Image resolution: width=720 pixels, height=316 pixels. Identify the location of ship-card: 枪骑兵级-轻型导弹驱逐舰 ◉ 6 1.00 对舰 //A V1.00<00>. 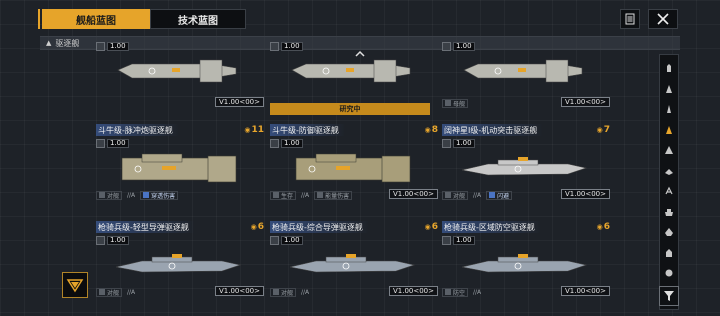
(180, 259).